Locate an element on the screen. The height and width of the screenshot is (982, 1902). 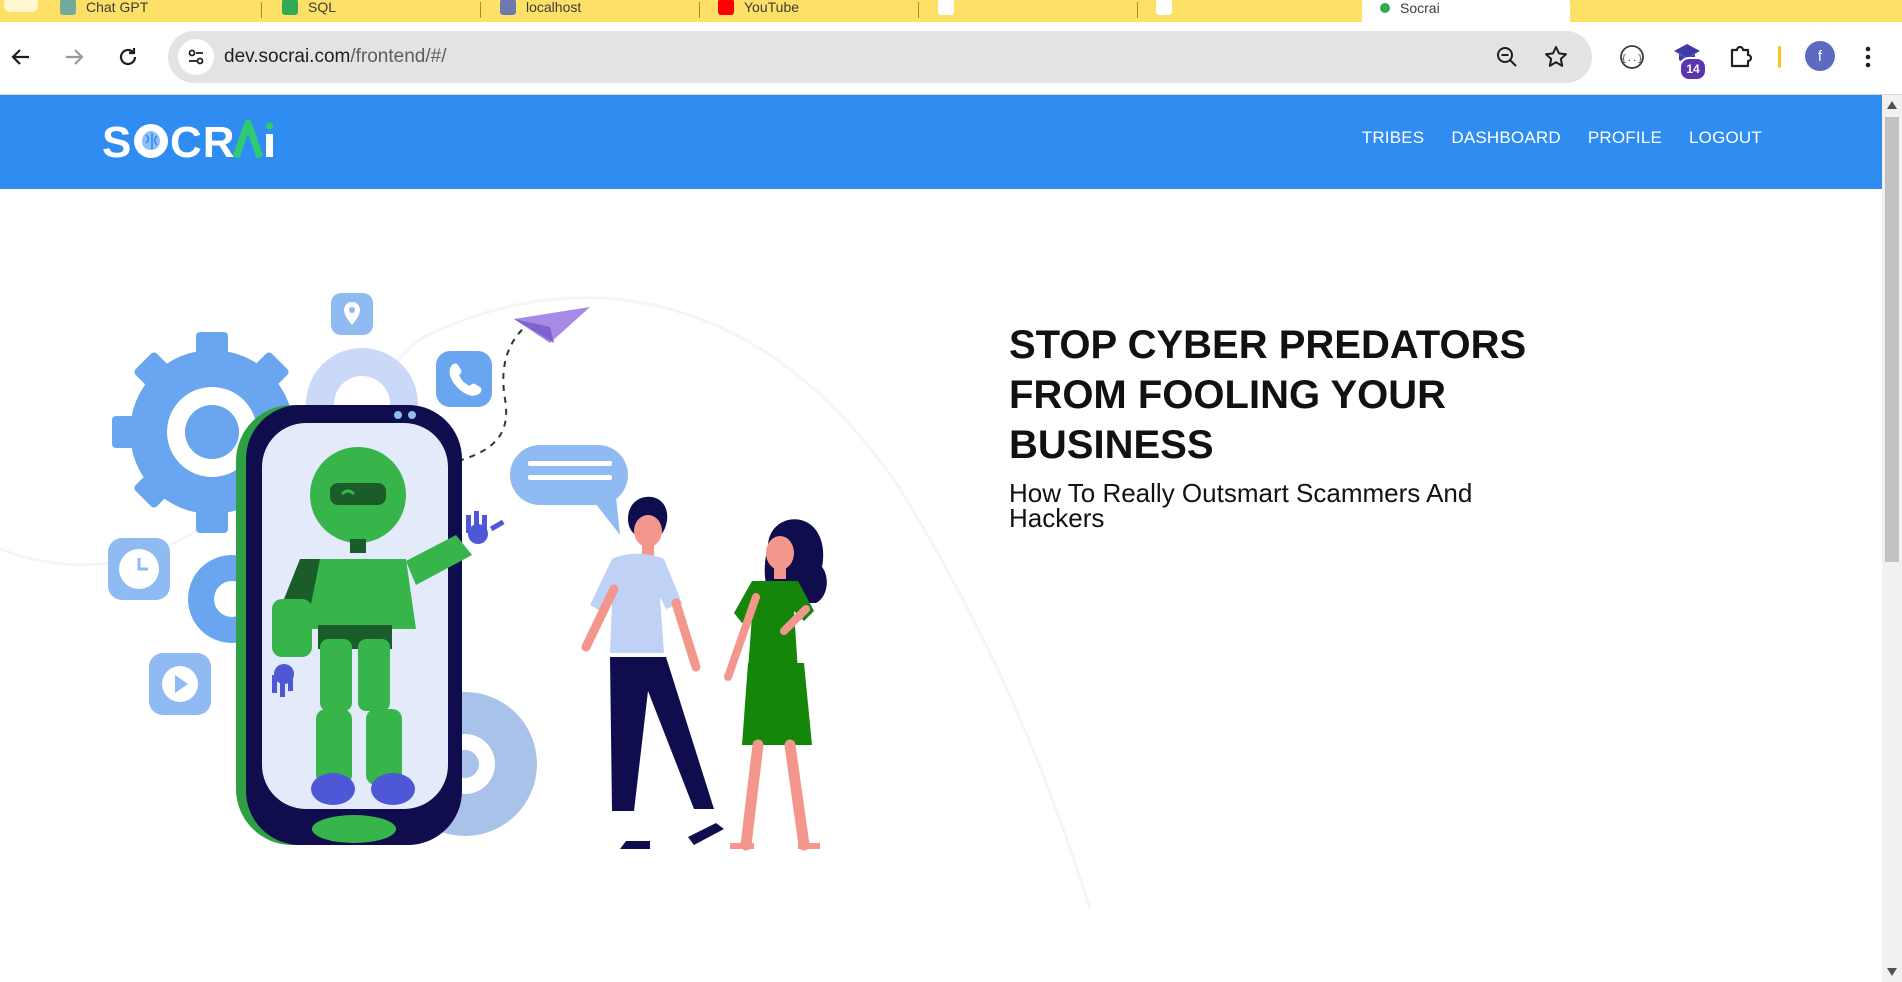
code-extension-icon: {..} is located at coordinates (1632, 57).